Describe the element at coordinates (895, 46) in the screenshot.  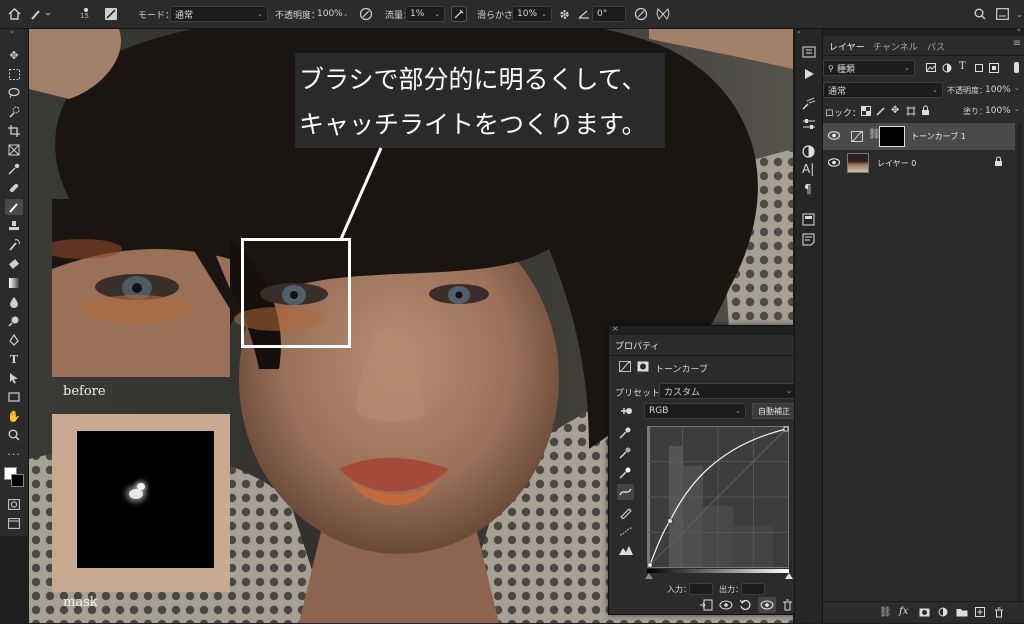
I see `tab-channels: チャンネル` at that location.